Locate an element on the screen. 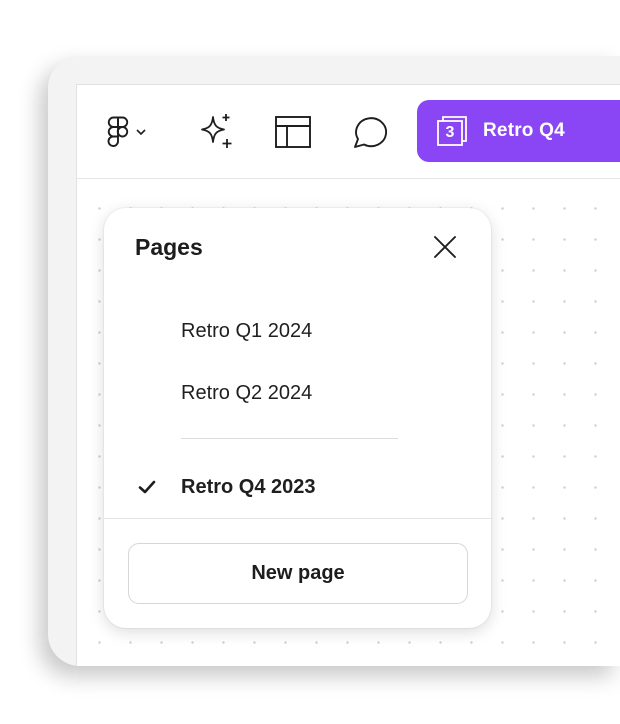 The width and height of the screenshot is (620, 724). page-item-label: Retro Q2 2024 is located at coordinates (247, 392).